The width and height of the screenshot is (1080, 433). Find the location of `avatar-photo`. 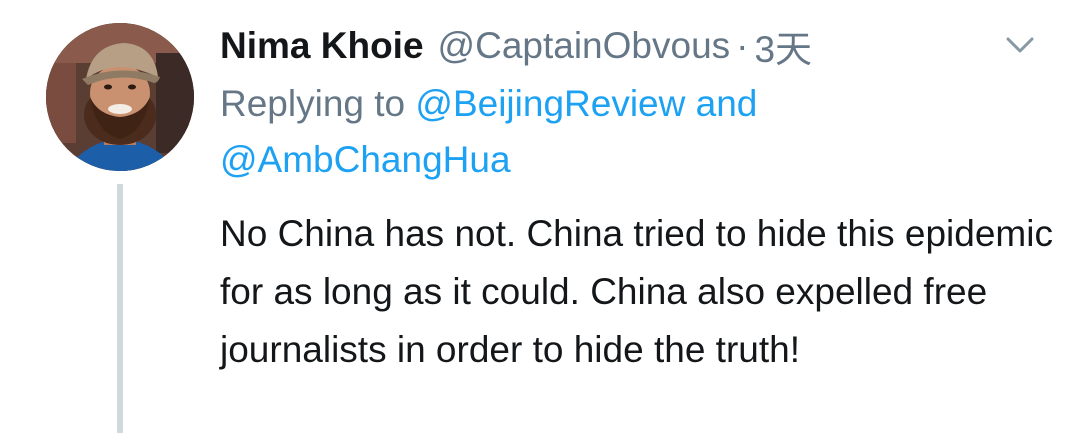

avatar-photo is located at coordinates (120, 97).